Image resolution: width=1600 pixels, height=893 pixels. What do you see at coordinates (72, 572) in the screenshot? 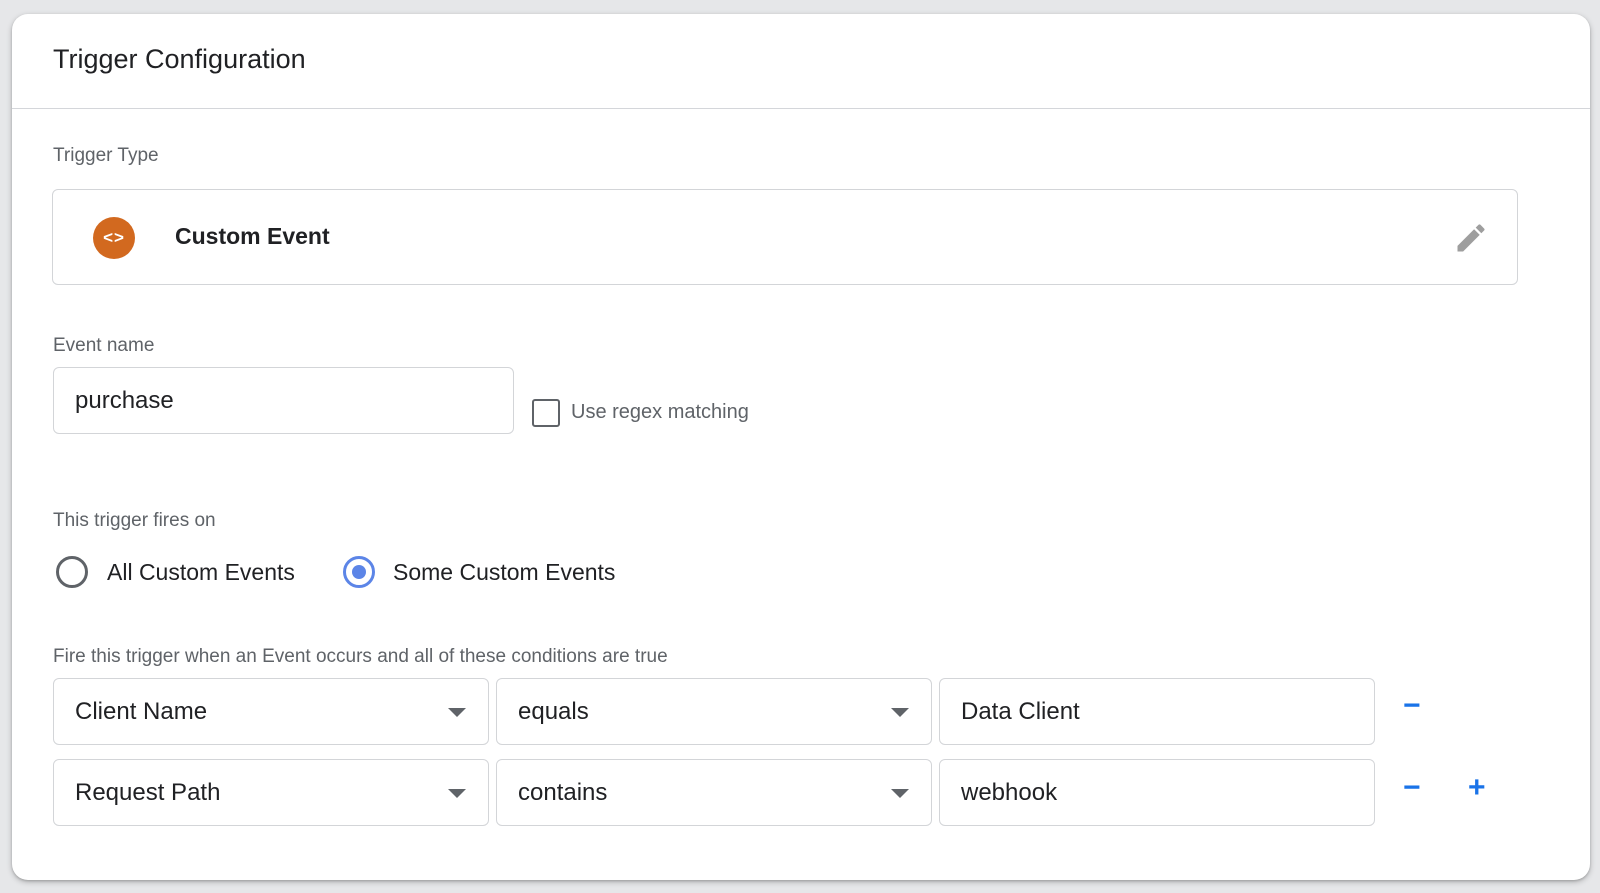
I see `radio-all-custom-events` at bounding box center [72, 572].